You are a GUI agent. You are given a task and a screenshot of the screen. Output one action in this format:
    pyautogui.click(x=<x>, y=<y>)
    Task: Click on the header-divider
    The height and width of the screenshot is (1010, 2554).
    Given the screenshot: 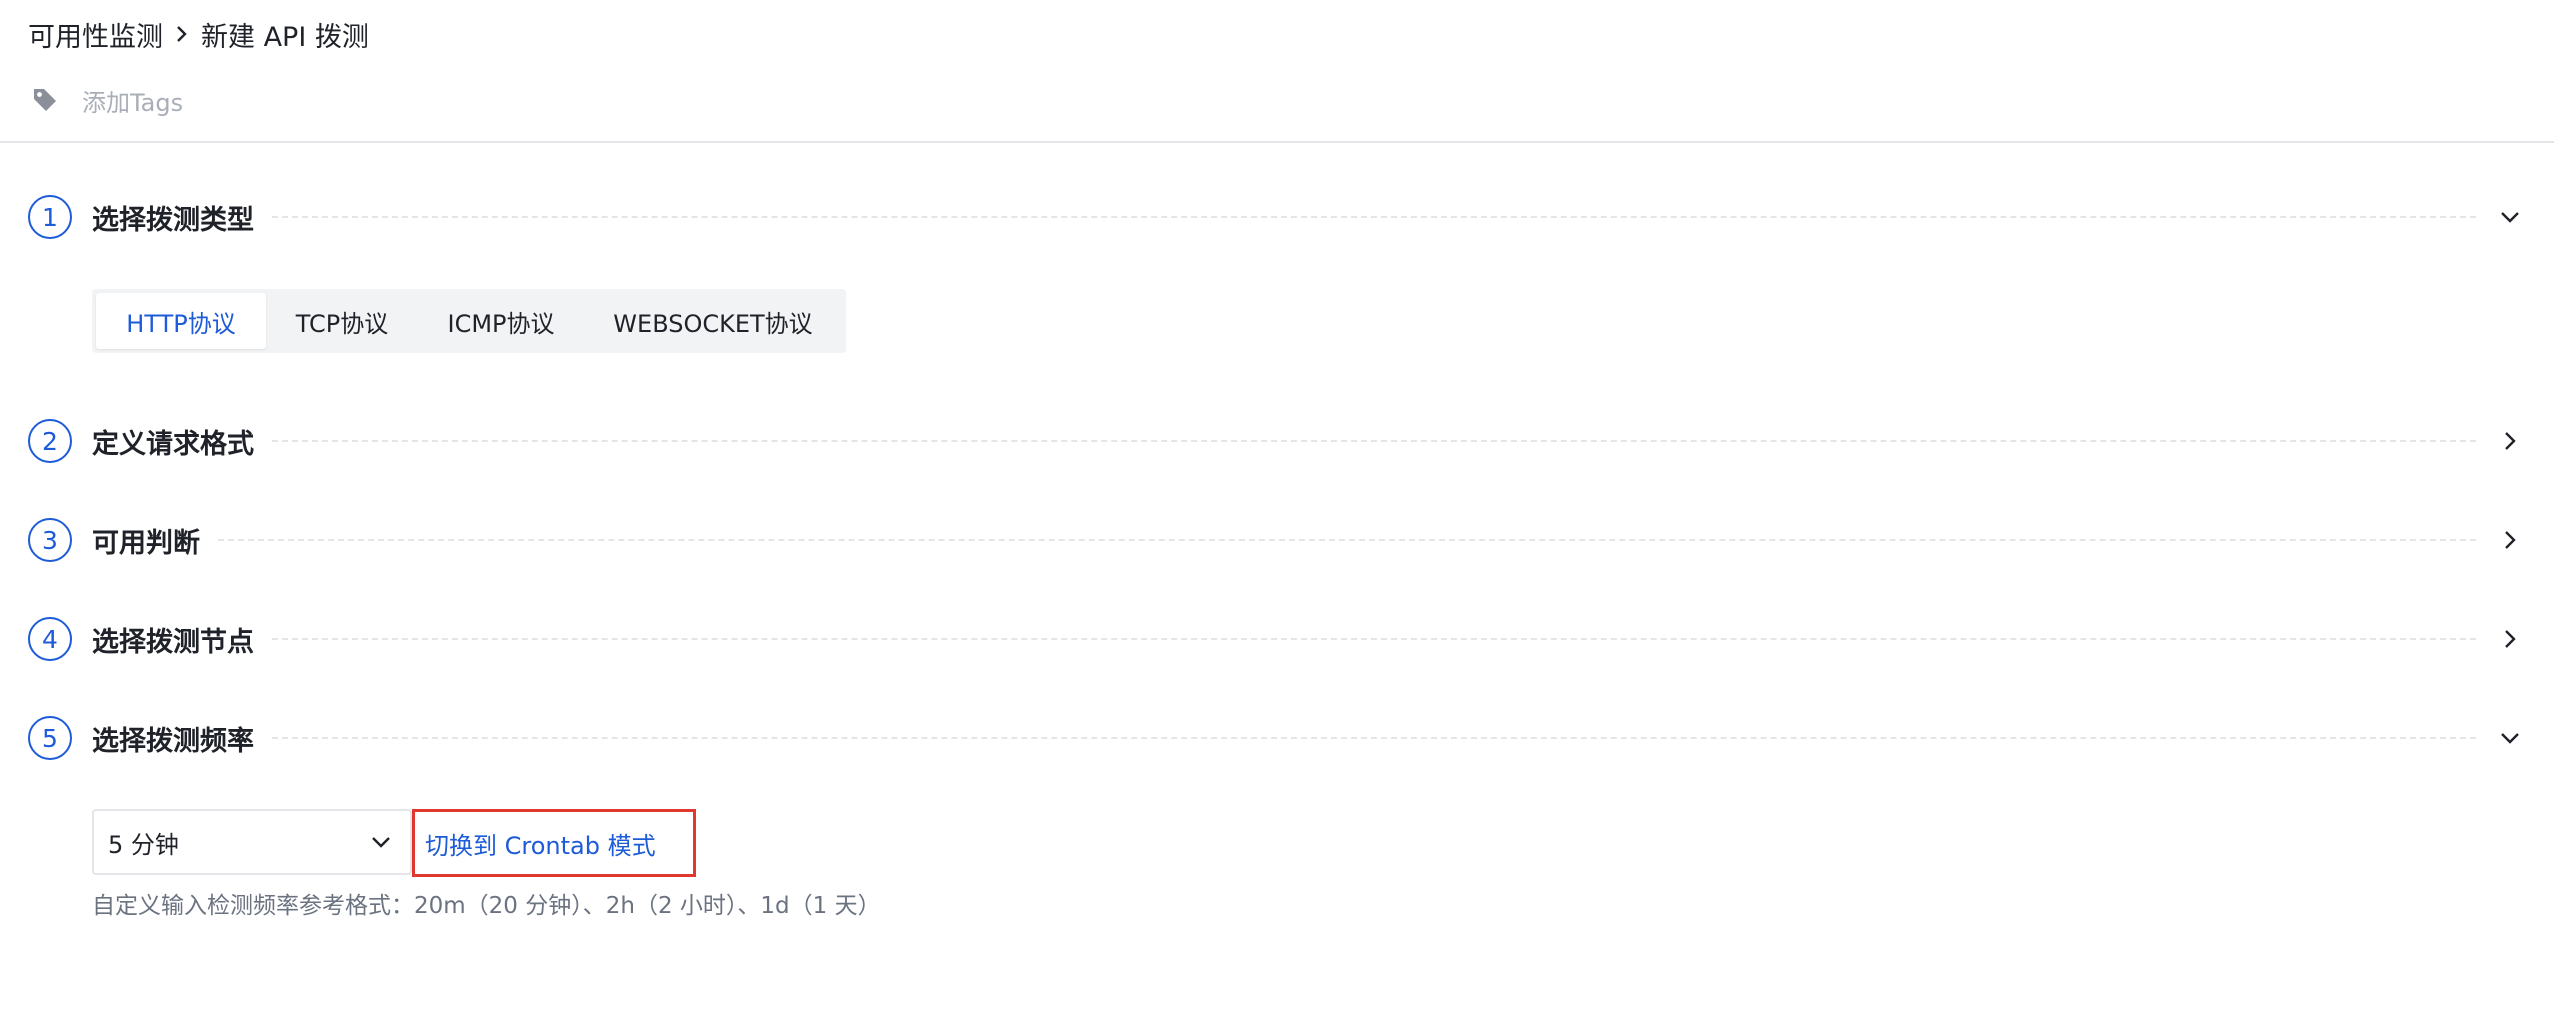 What is the action you would take?
    pyautogui.click(x=1277, y=142)
    